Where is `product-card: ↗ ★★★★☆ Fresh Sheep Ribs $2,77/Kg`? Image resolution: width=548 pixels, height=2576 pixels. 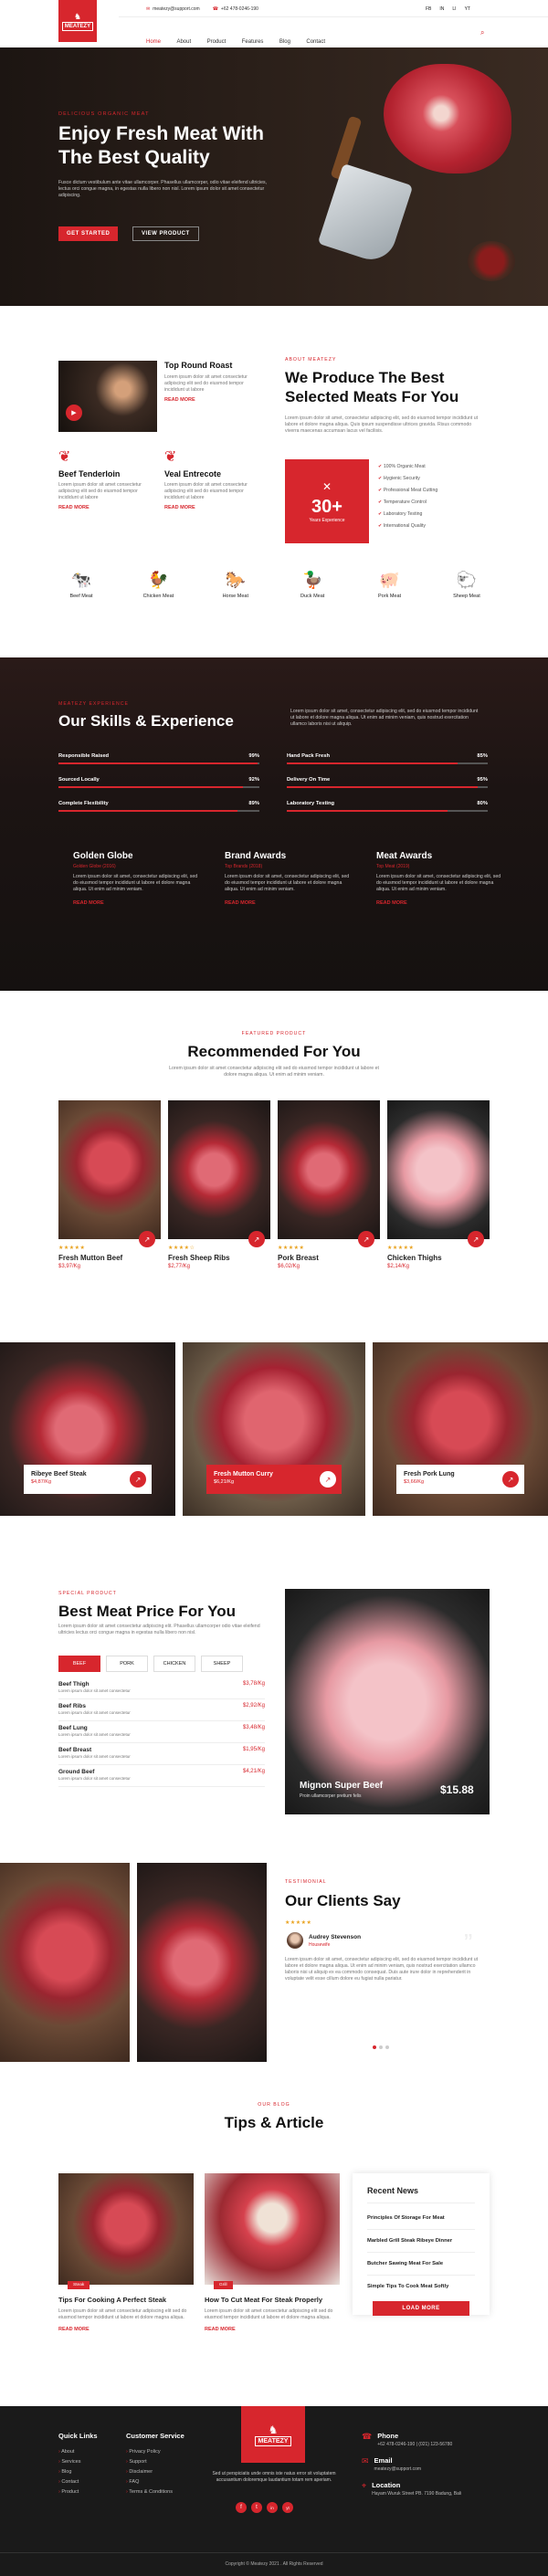 product-card: ↗ ★★★★☆ Fresh Sheep Ribs $2,77/Kg is located at coordinates (219, 1184).